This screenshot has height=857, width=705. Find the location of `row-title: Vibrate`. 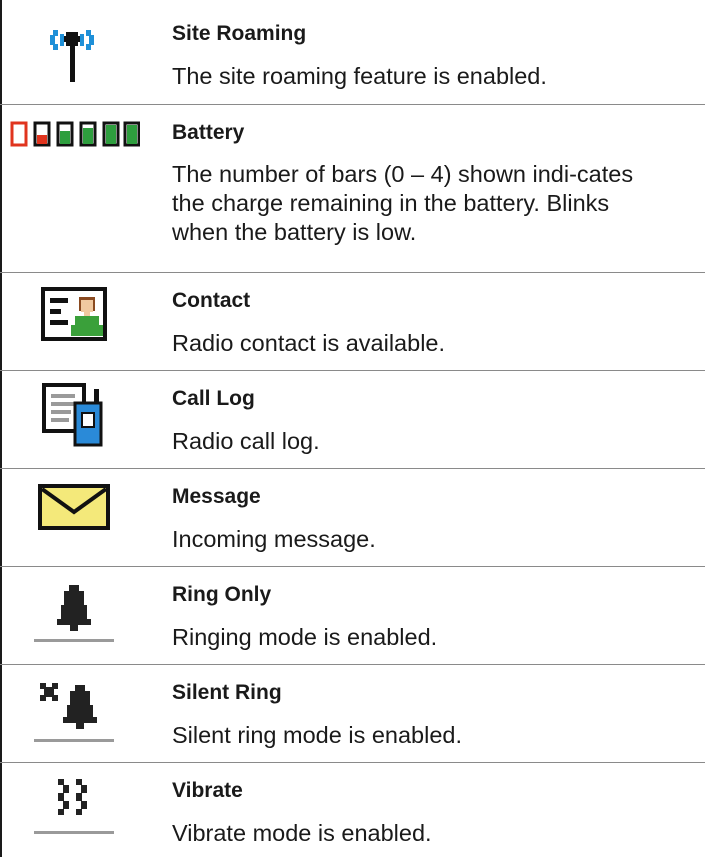

row-title: Vibrate is located at coordinates (207, 790).